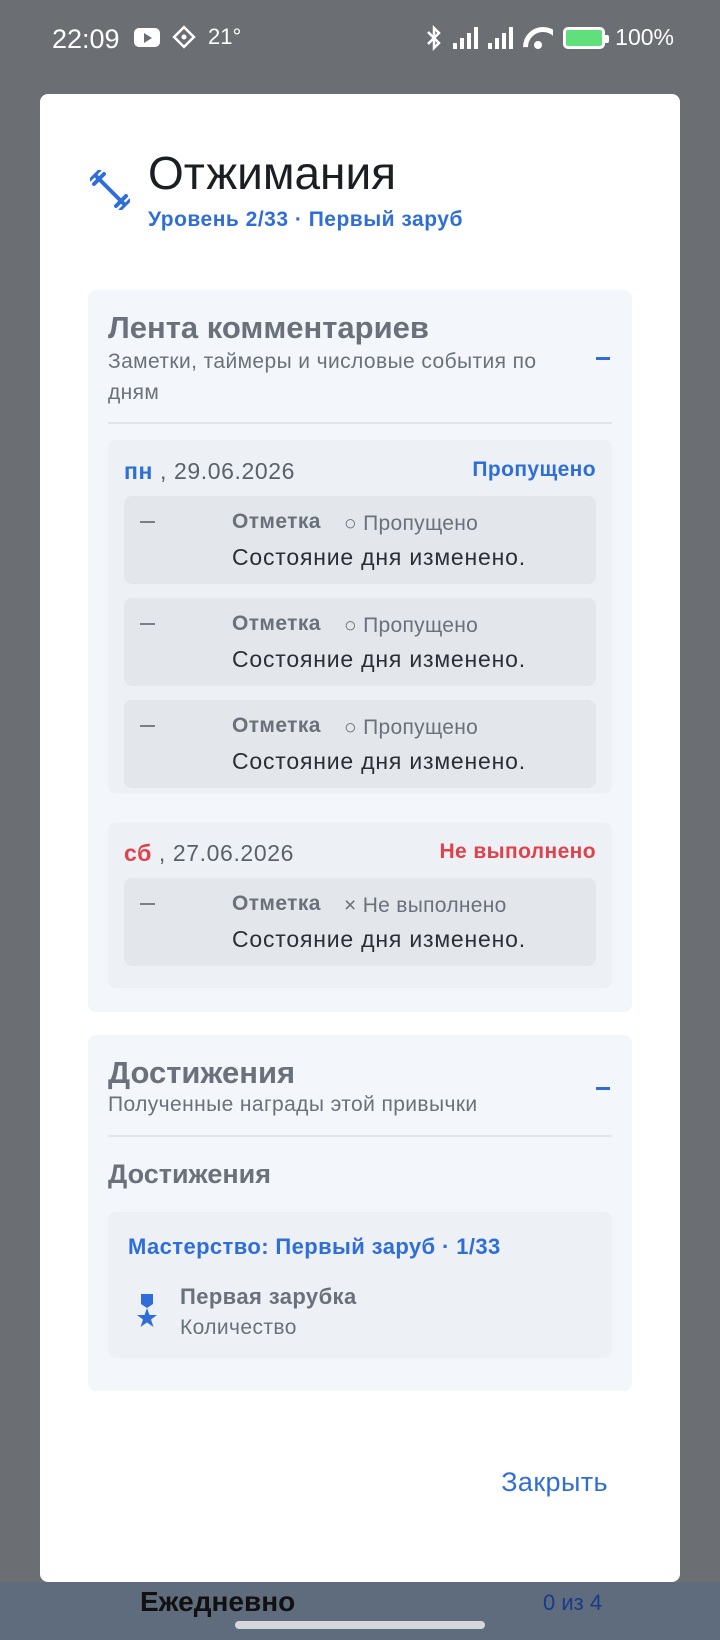  Describe the element at coordinates (147, 1310) in the screenshot. I see `medal-icon` at that location.